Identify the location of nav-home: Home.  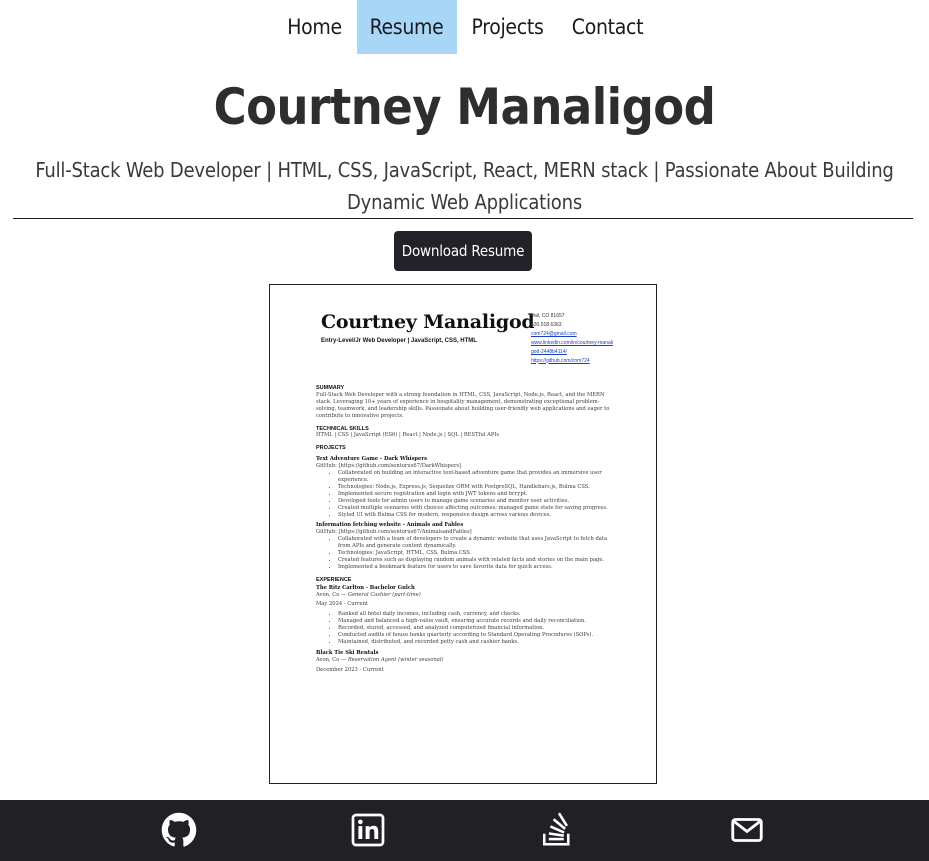
(315, 27).